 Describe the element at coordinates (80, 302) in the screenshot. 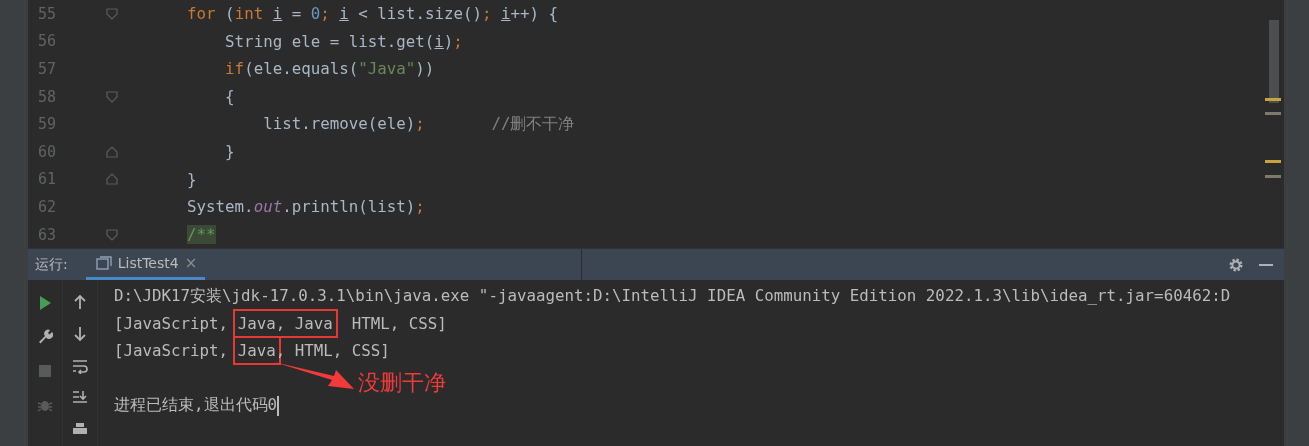

I see `up-arrow-icon` at that location.